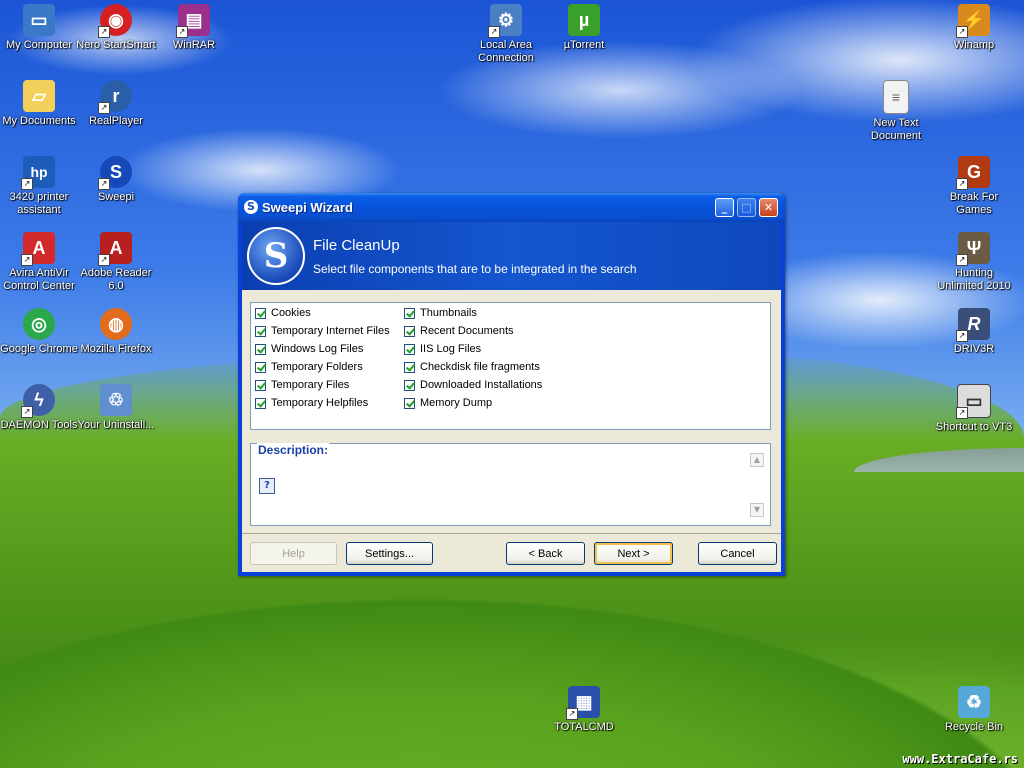 This screenshot has width=1024, height=768. I want to click on recycle-bin-icon: ♻, so click(974, 702).